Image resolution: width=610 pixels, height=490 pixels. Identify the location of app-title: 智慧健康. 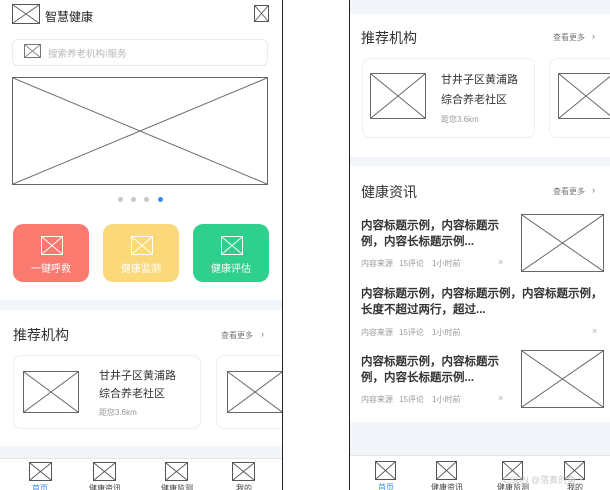
(69, 17).